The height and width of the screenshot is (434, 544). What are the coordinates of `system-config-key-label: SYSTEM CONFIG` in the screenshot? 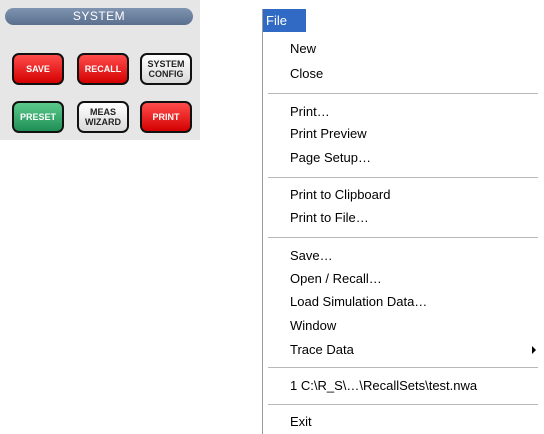 It's located at (166, 69).